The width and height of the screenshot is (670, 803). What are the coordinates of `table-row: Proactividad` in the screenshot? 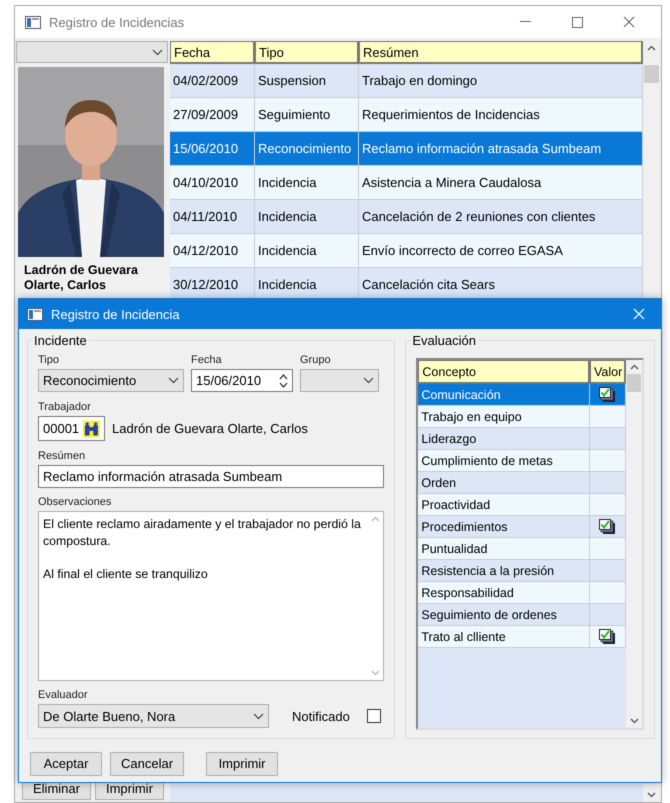 It's located at (522, 505).